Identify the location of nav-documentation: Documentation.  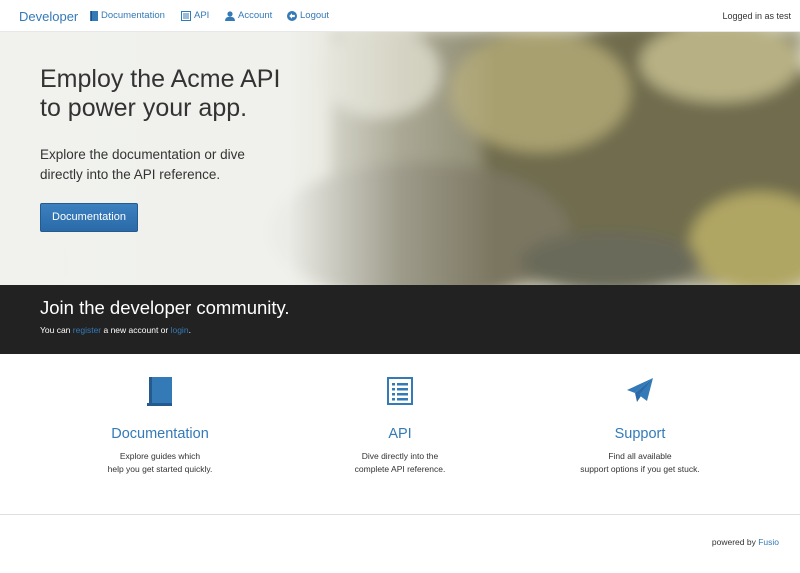
(127, 15).